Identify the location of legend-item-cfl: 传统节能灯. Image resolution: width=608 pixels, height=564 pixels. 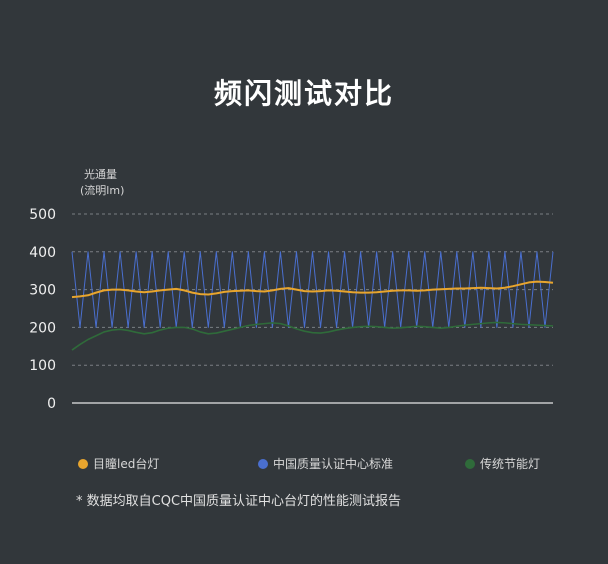
(502, 463).